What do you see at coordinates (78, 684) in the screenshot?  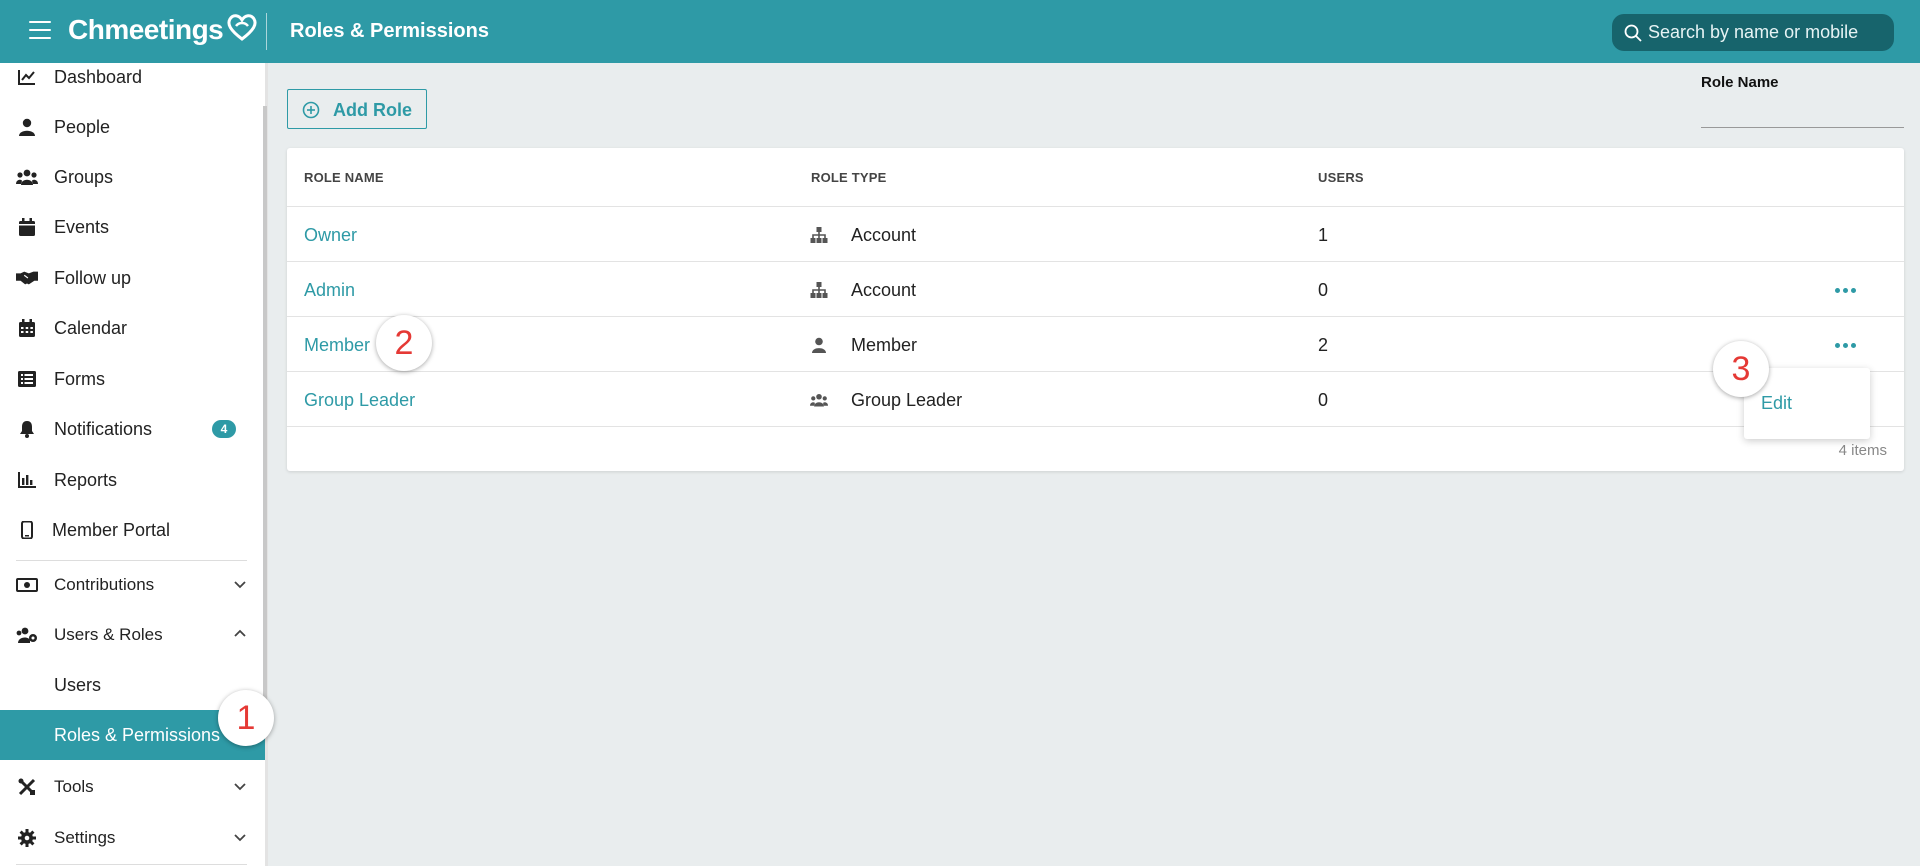 I see `sidebar-item-label: Users` at bounding box center [78, 684].